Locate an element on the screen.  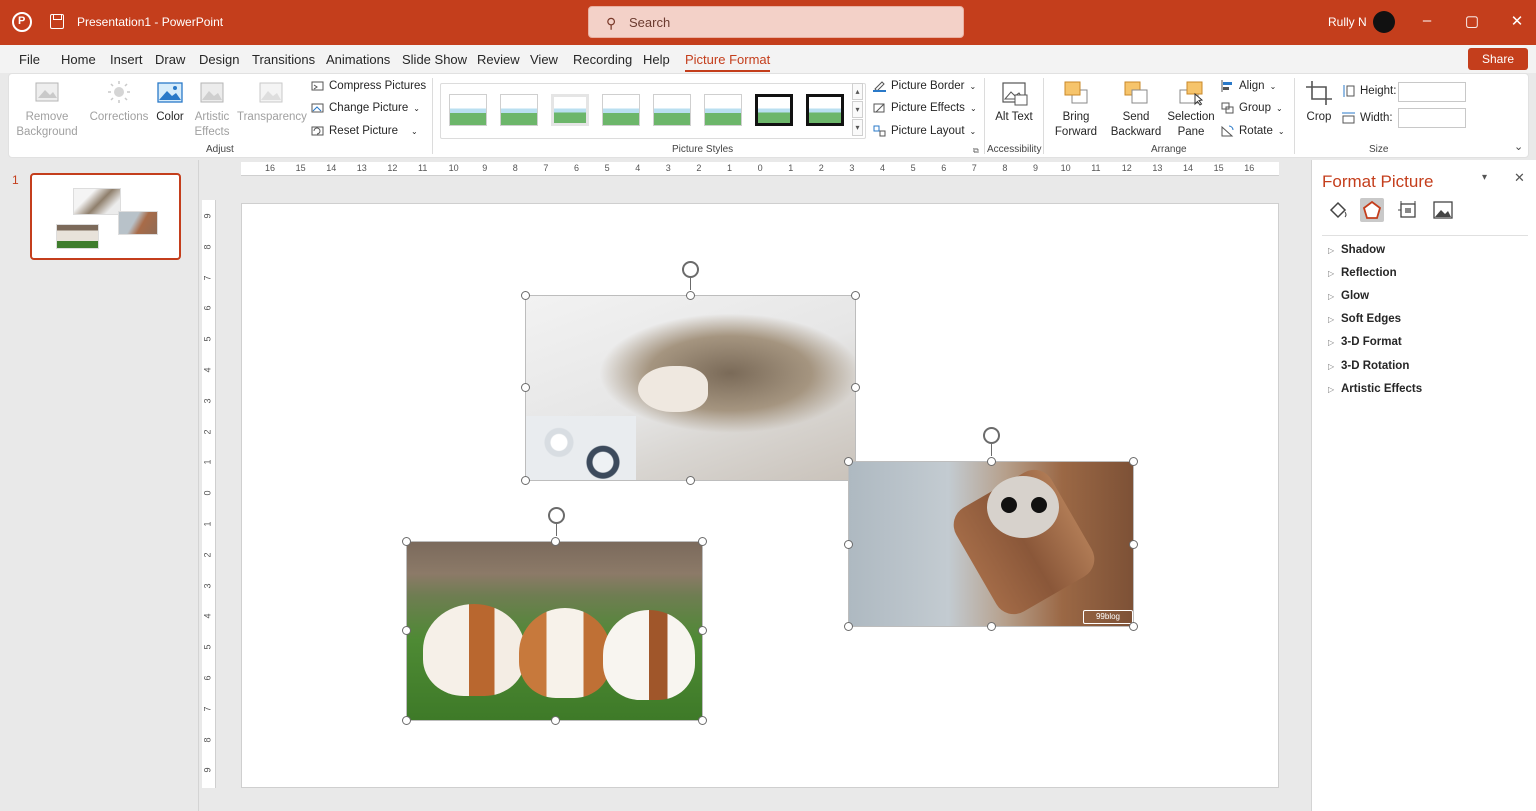
pane-options-icon: ▾ is located at coordinates (1484, 177).